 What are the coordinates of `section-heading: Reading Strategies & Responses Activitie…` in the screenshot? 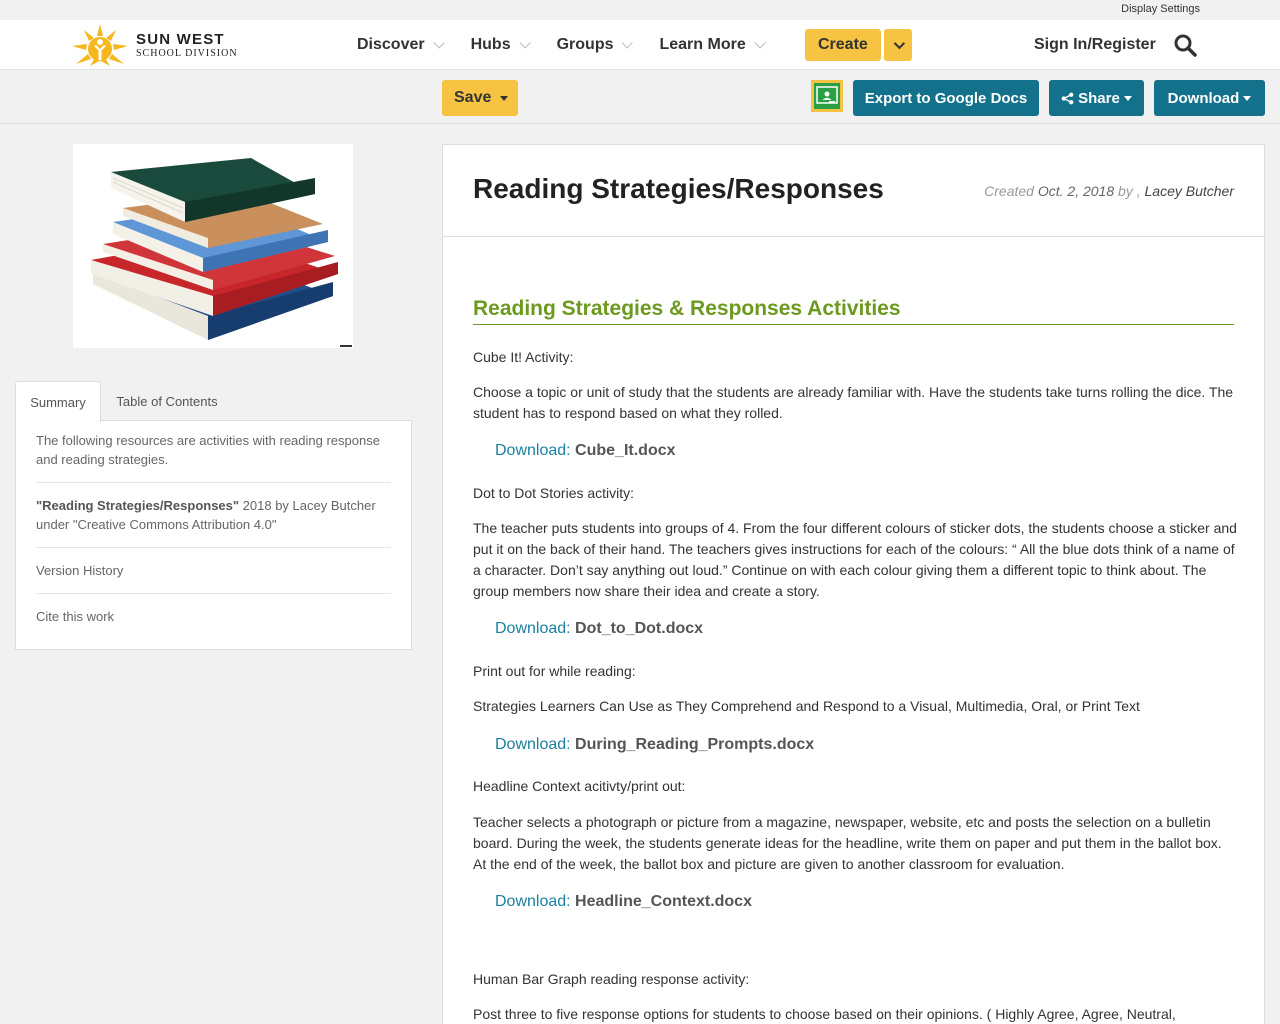 It's located at (853, 311).